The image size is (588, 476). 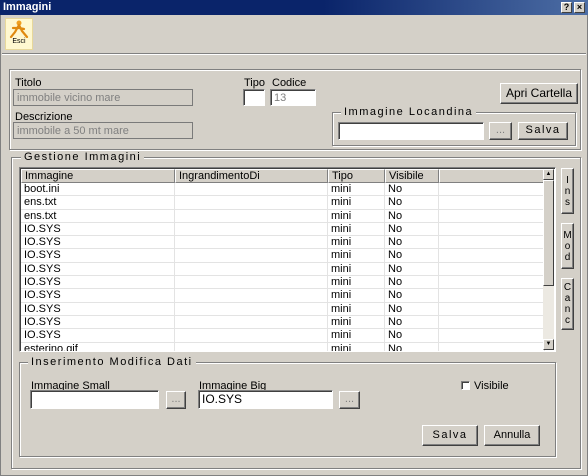 I want to click on col-header-tipo: Tipo, so click(x=356, y=176).